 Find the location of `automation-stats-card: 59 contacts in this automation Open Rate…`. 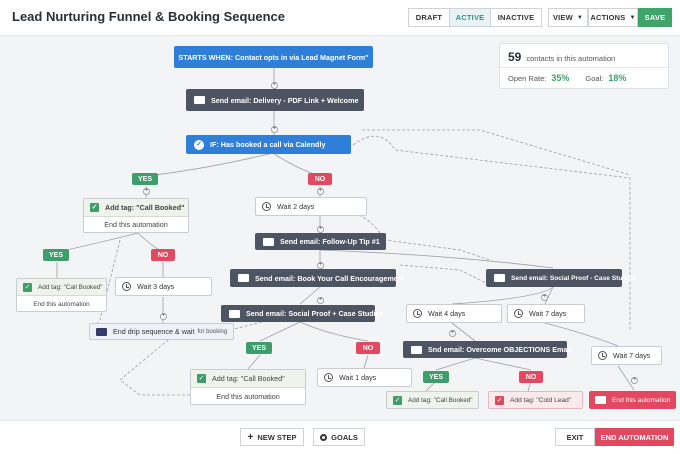

automation-stats-card: 59 contacts in this automation Open Rate… is located at coordinates (584, 66).